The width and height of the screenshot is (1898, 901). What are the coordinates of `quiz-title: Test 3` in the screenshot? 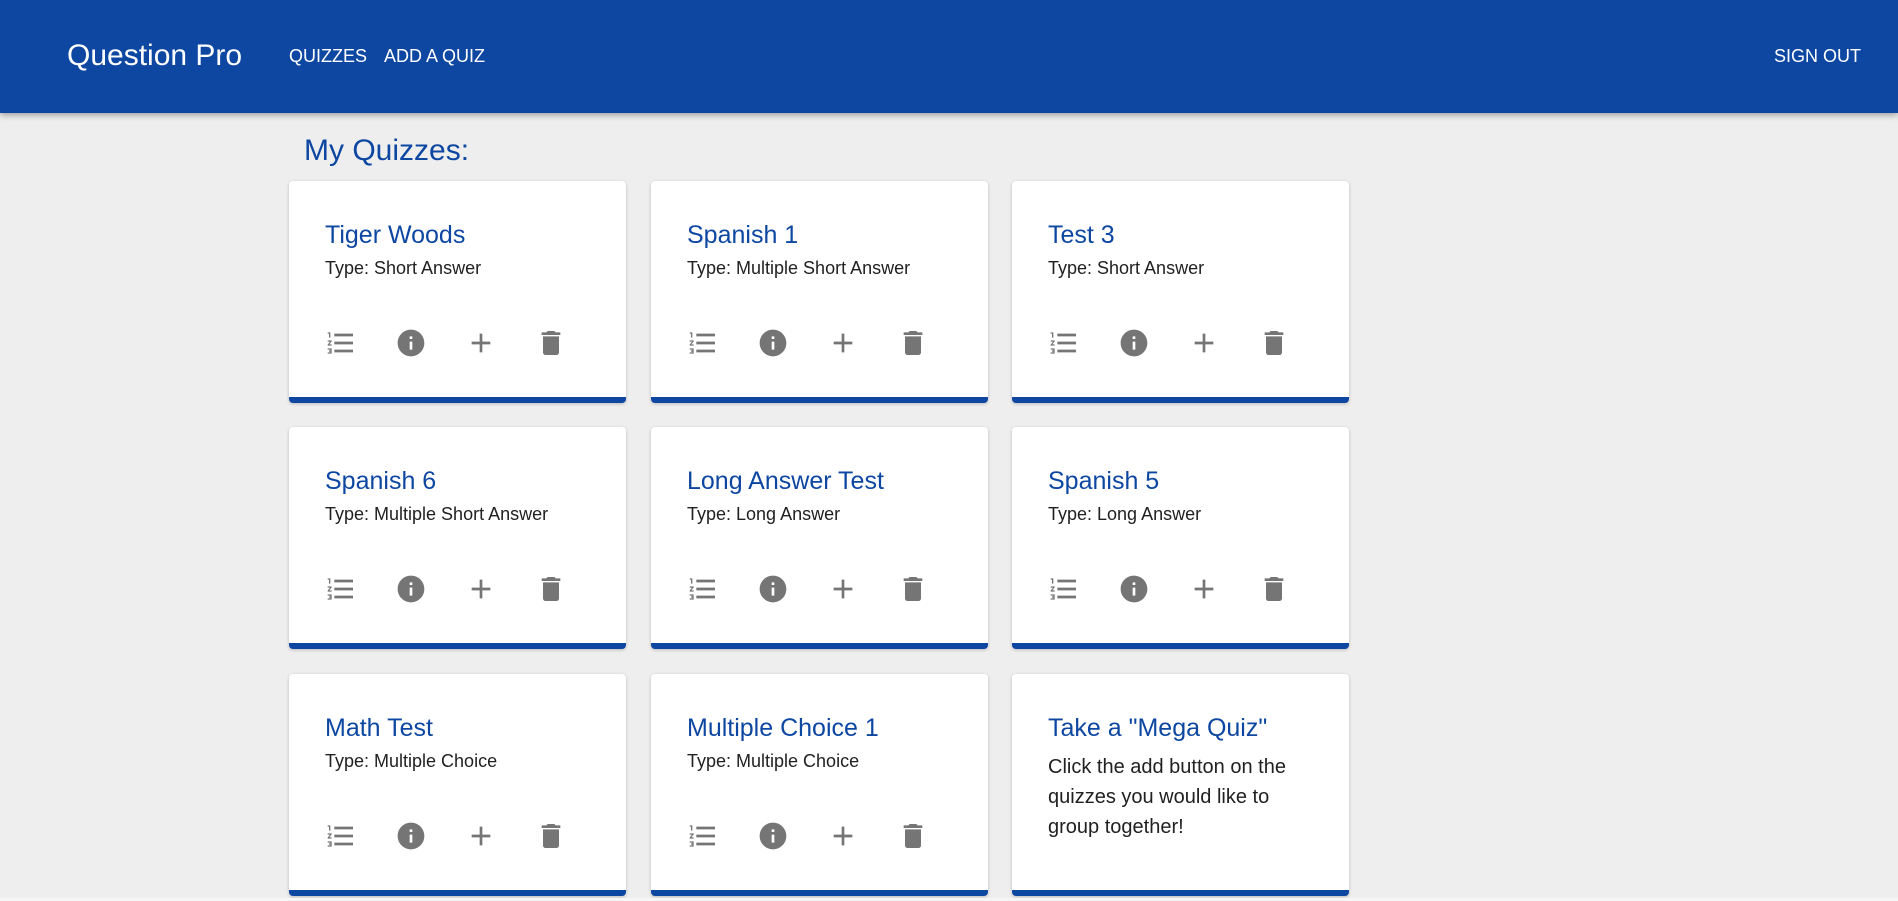 It's located at (1081, 235).